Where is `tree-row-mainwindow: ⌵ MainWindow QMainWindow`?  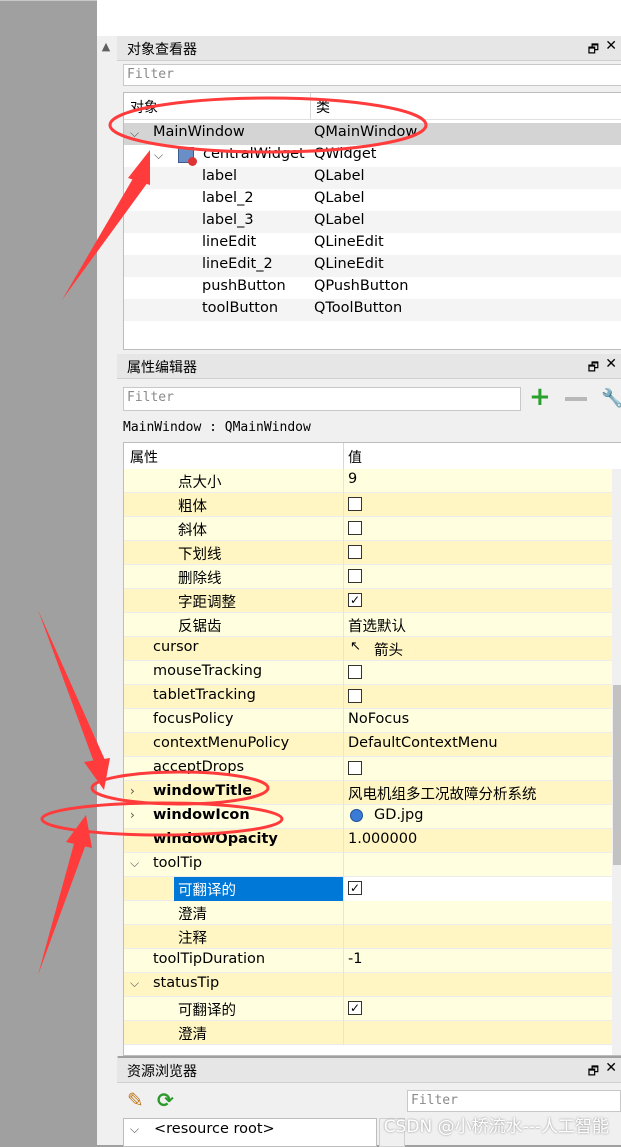
tree-row-mainwindow: ⌵ MainWindow QMainWindow is located at coordinates (372, 134).